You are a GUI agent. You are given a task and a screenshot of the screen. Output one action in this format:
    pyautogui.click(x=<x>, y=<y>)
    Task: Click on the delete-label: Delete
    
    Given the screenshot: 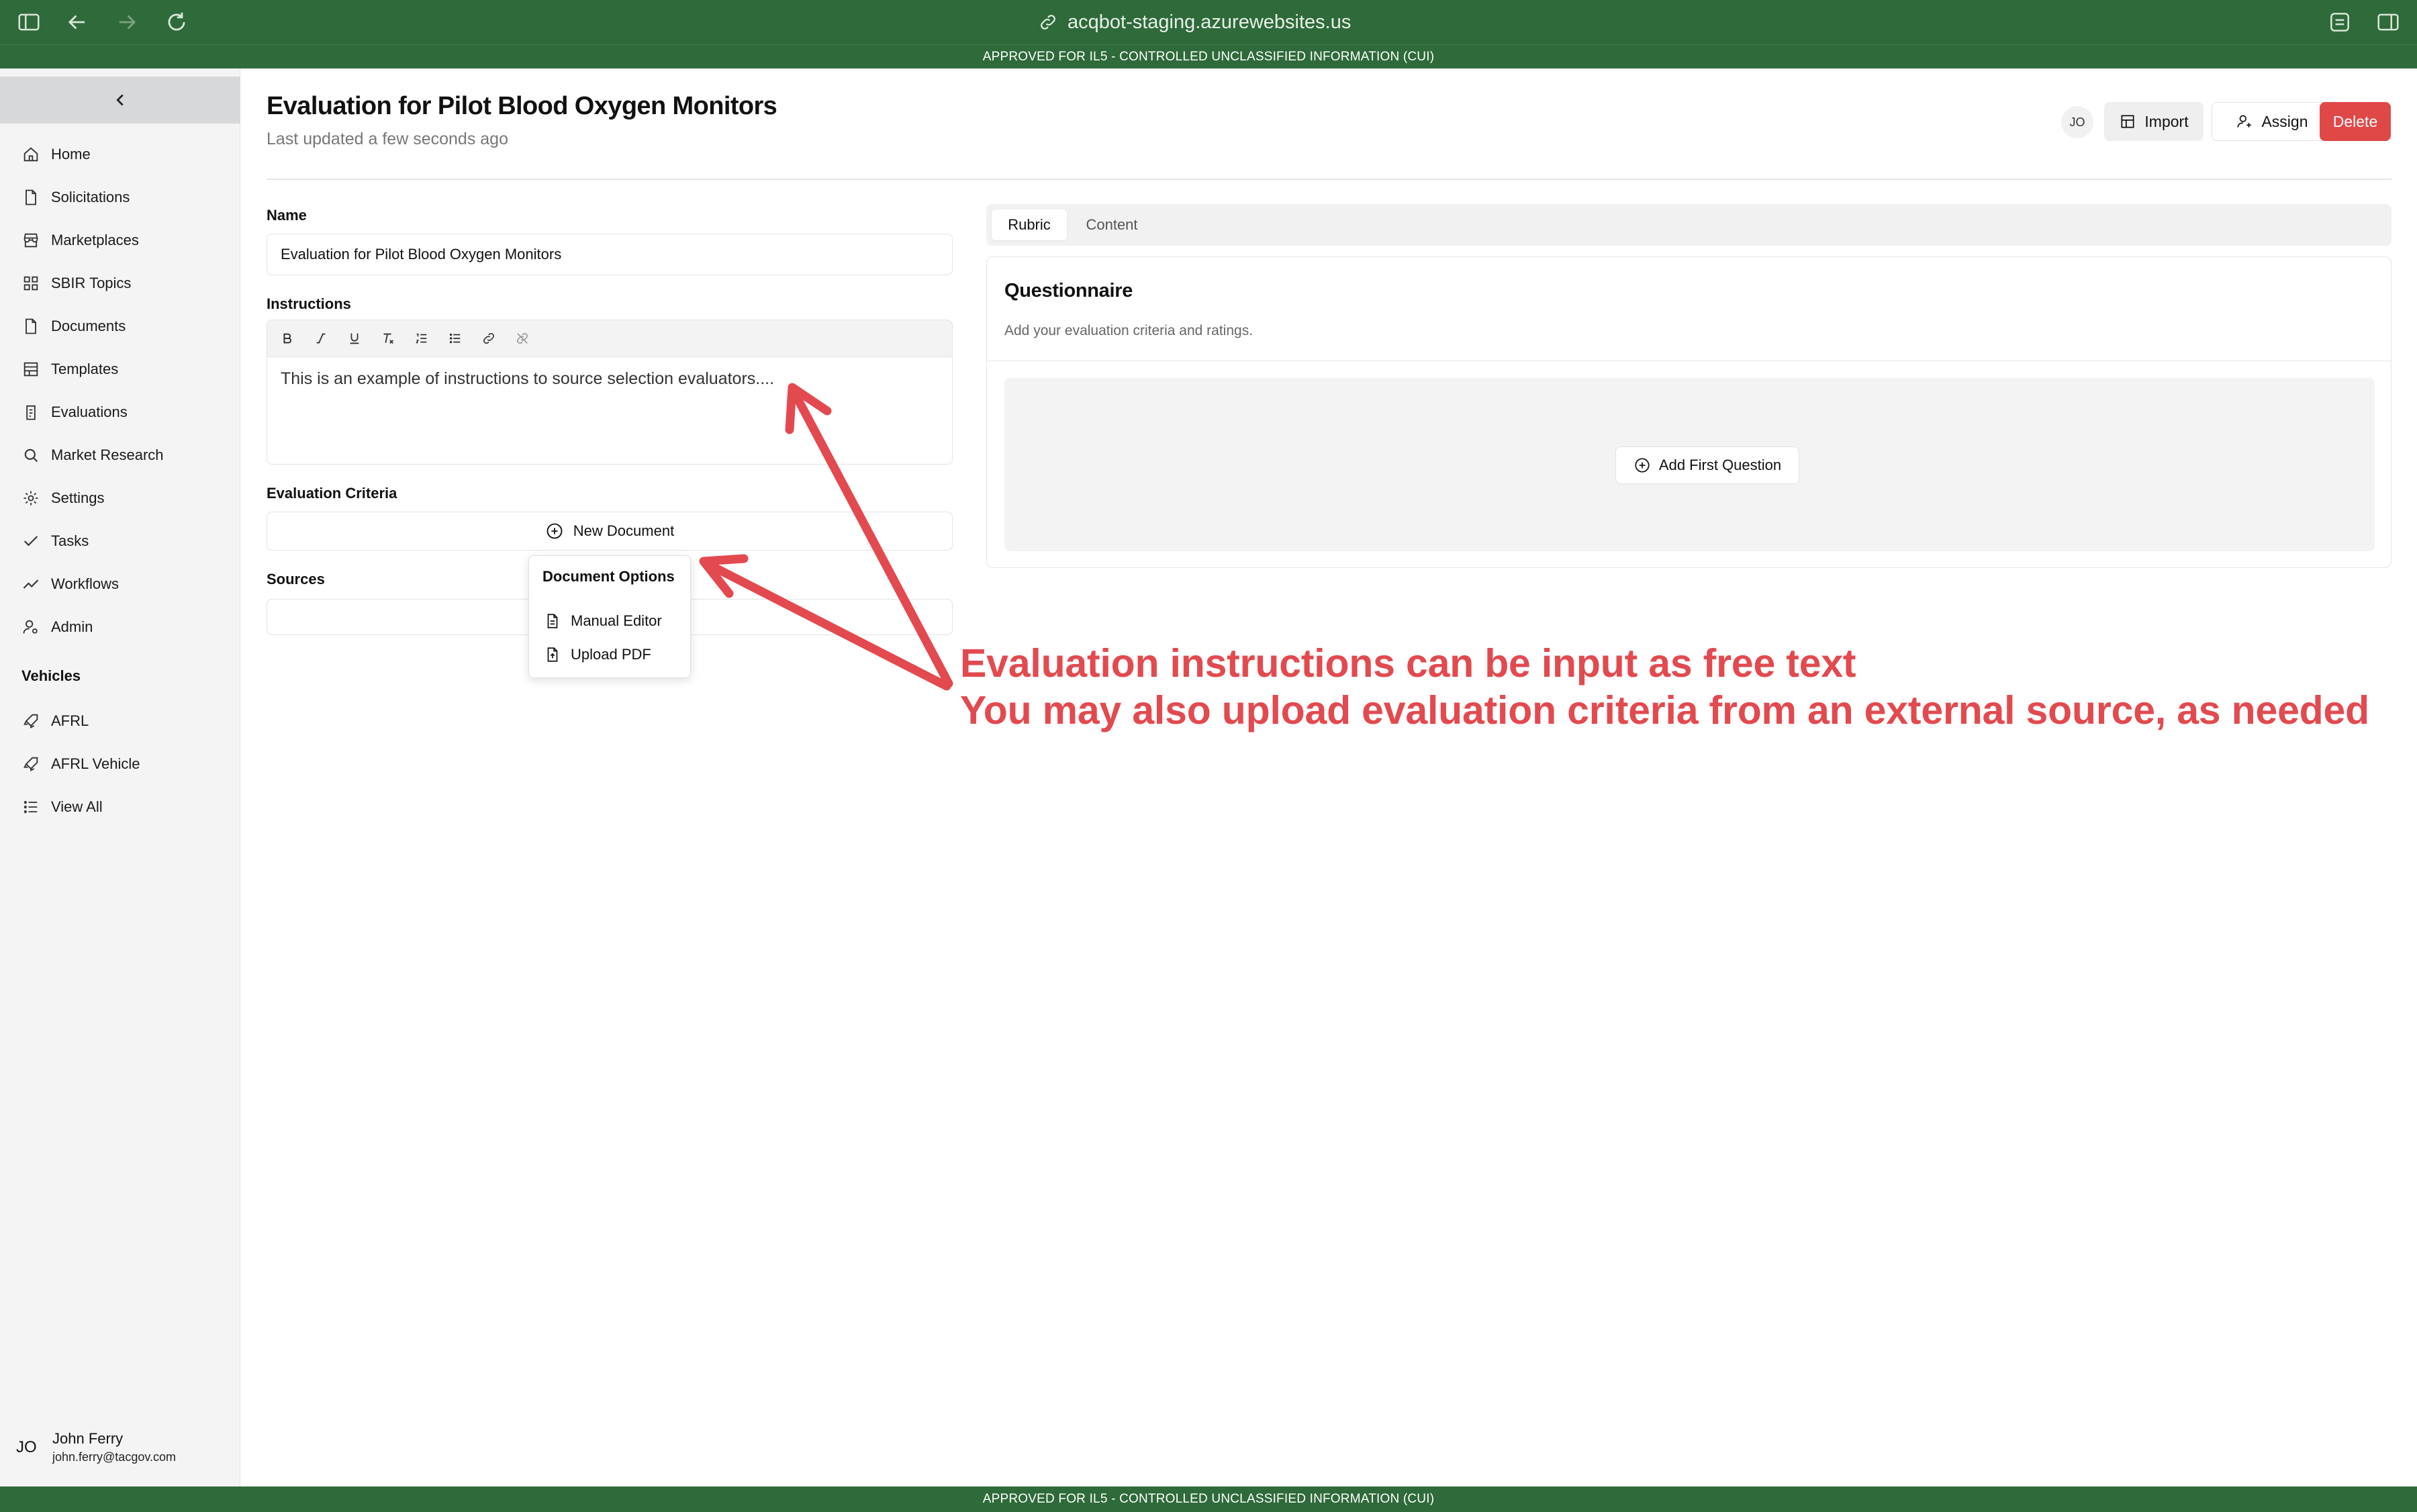 What is the action you would take?
    pyautogui.click(x=2355, y=121)
    